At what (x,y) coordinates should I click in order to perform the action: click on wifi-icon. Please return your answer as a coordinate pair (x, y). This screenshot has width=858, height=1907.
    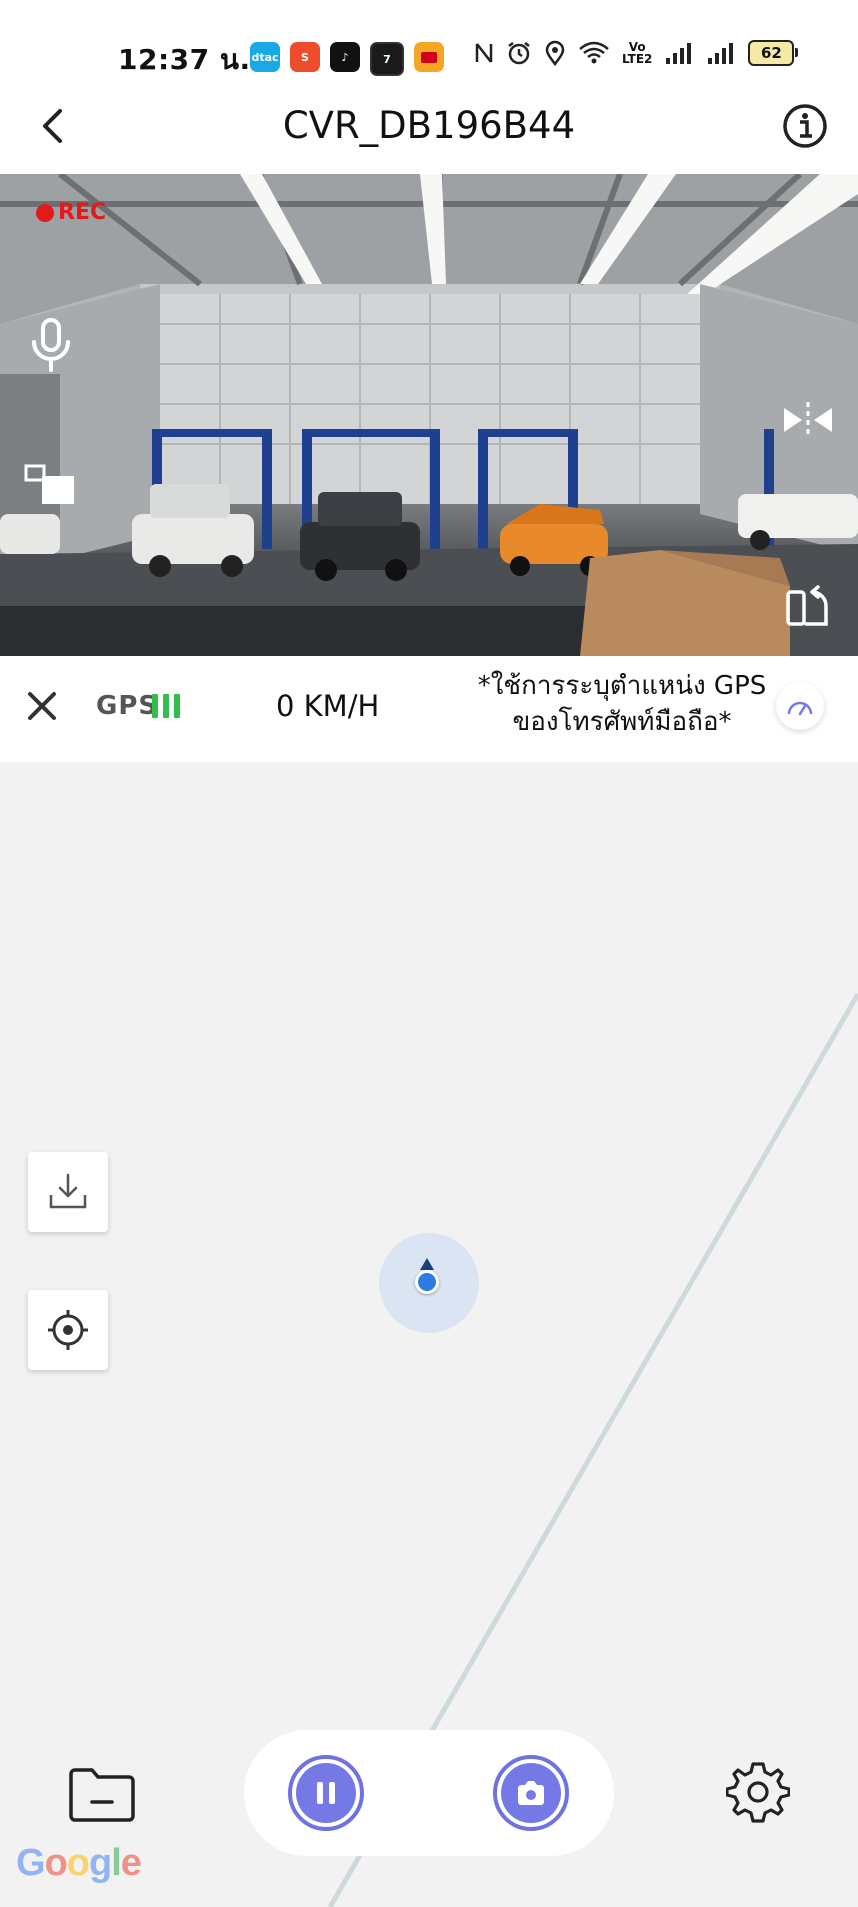
    Looking at the image, I should click on (594, 52).